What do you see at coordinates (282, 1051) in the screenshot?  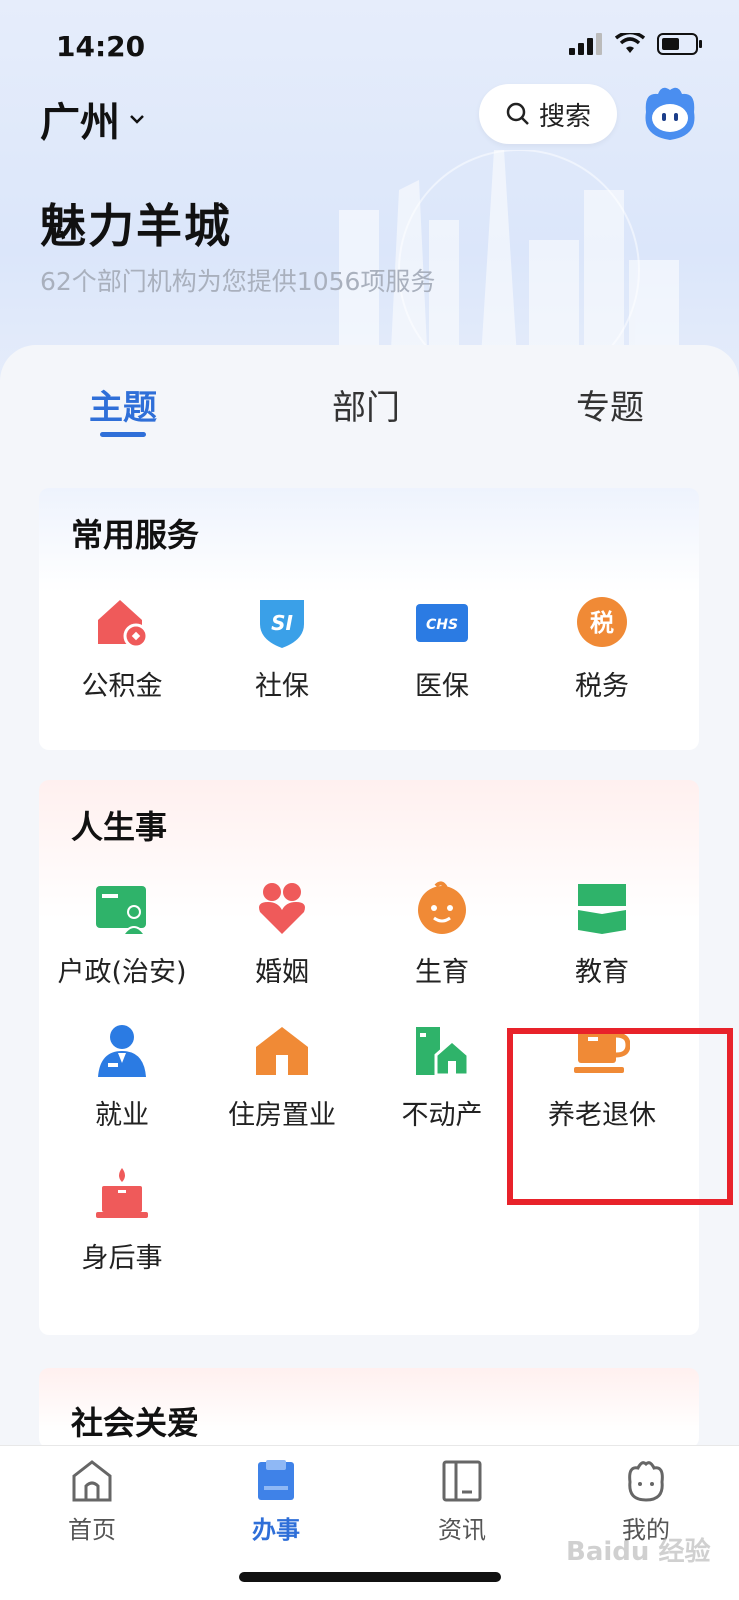 I see `house-icon` at bounding box center [282, 1051].